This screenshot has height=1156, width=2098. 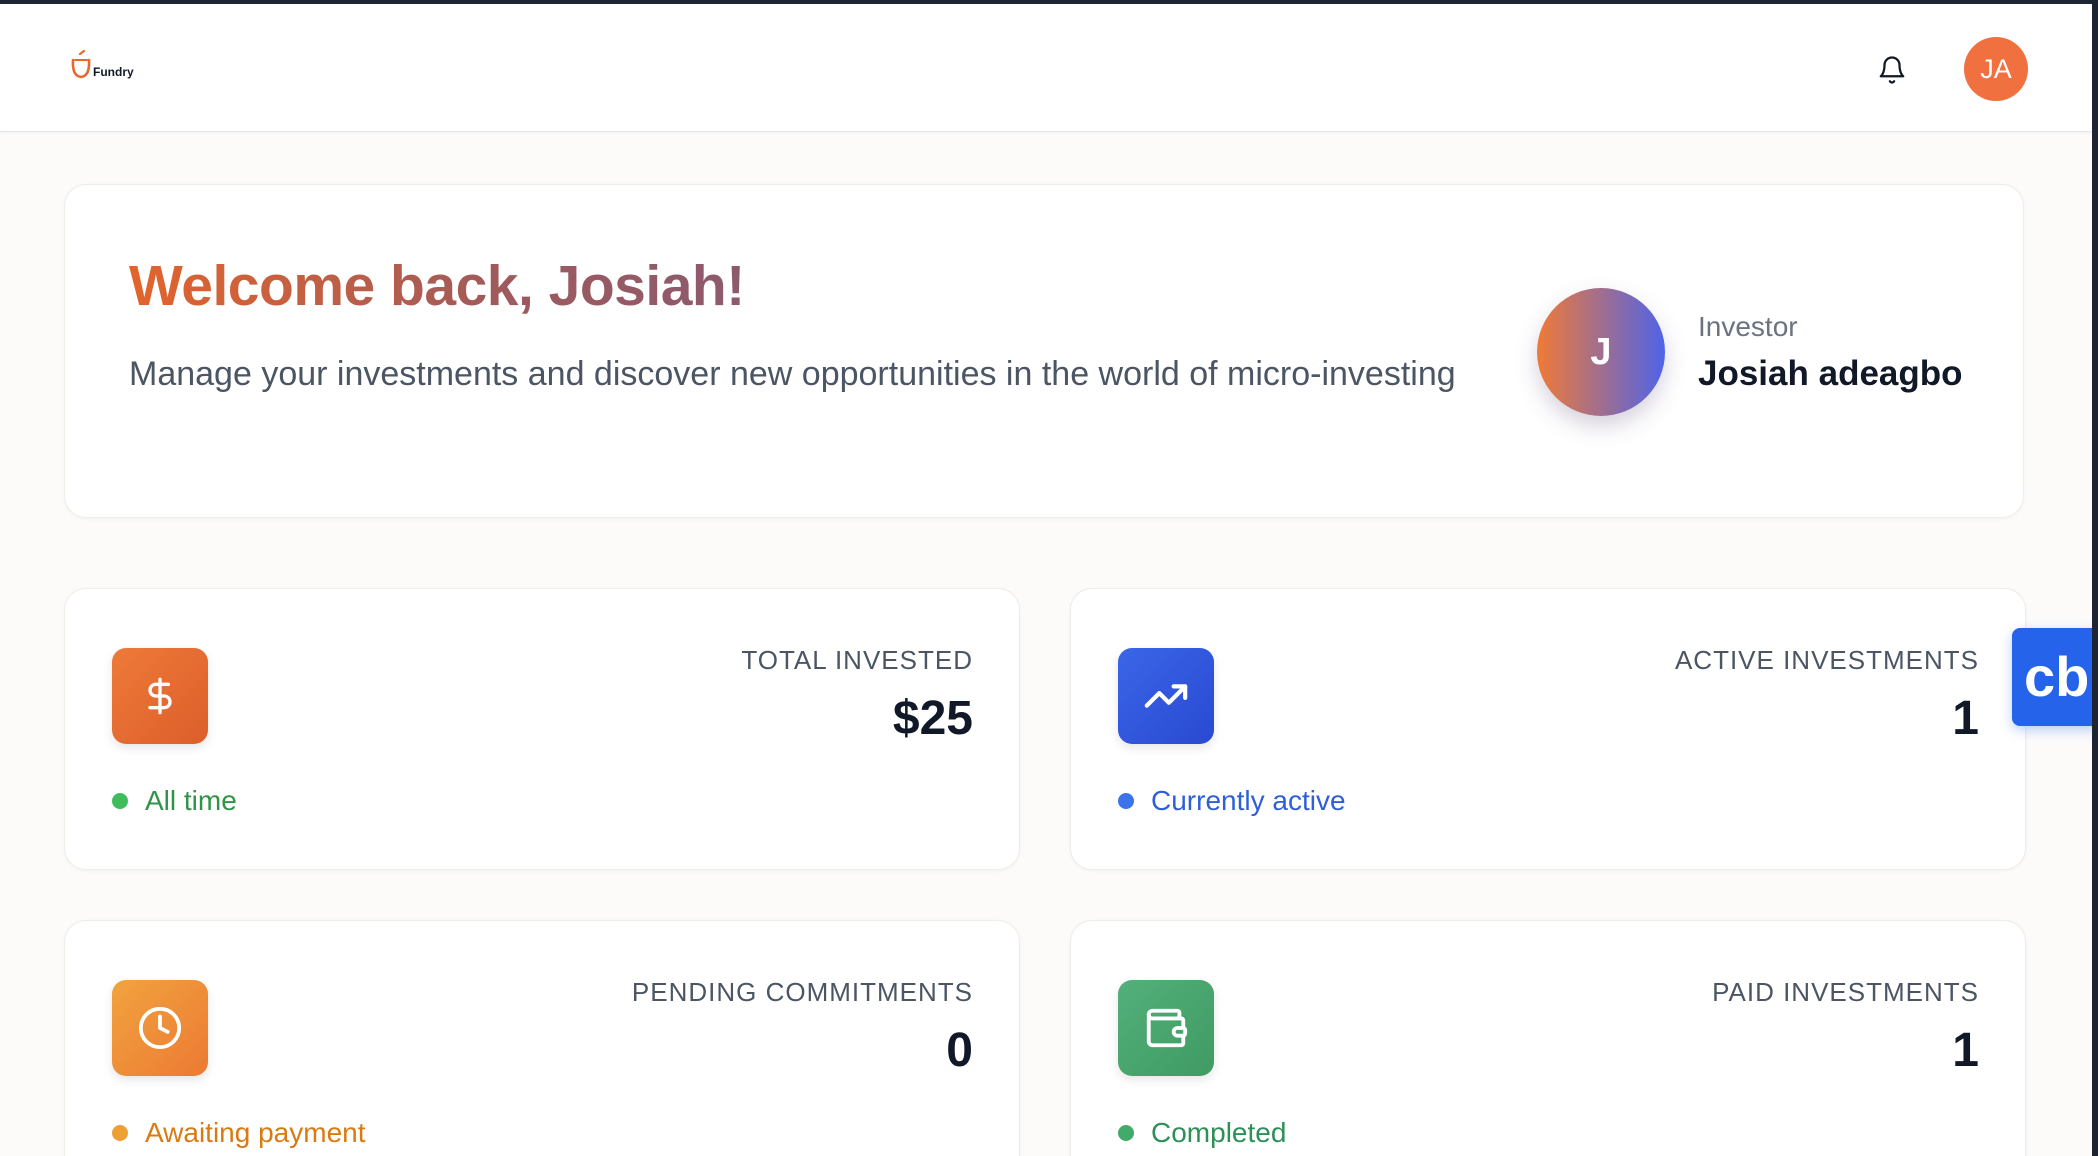 What do you see at coordinates (1826, 660) in the screenshot?
I see `stat-label: ACTIVE INVESTMENTS` at bounding box center [1826, 660].